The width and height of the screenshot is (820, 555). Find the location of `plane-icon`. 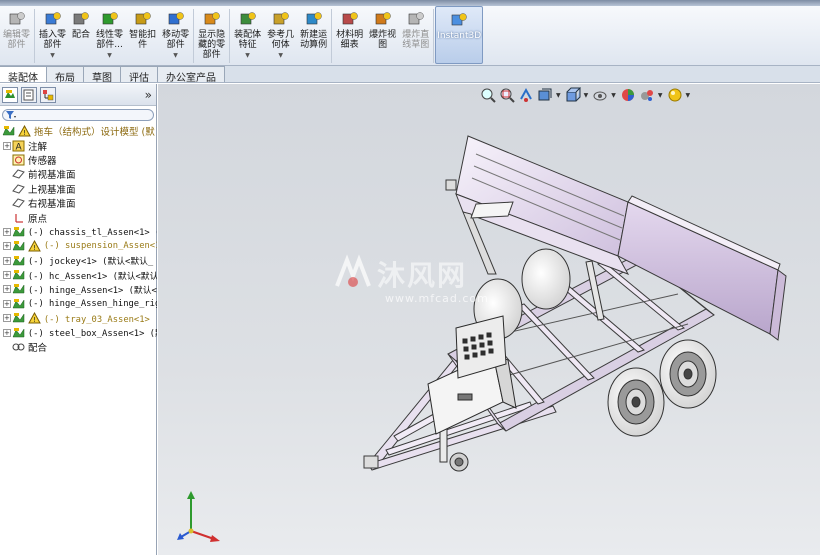

plane-icon is located at coordinates (18, 203).